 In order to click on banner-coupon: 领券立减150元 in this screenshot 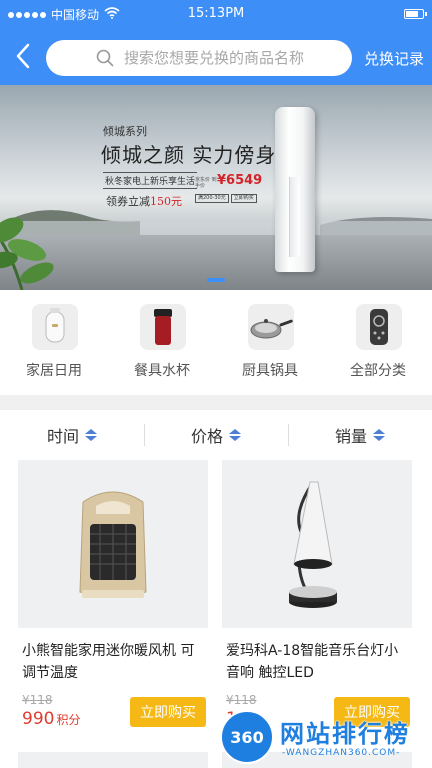, I will do `click(144, 201)`.